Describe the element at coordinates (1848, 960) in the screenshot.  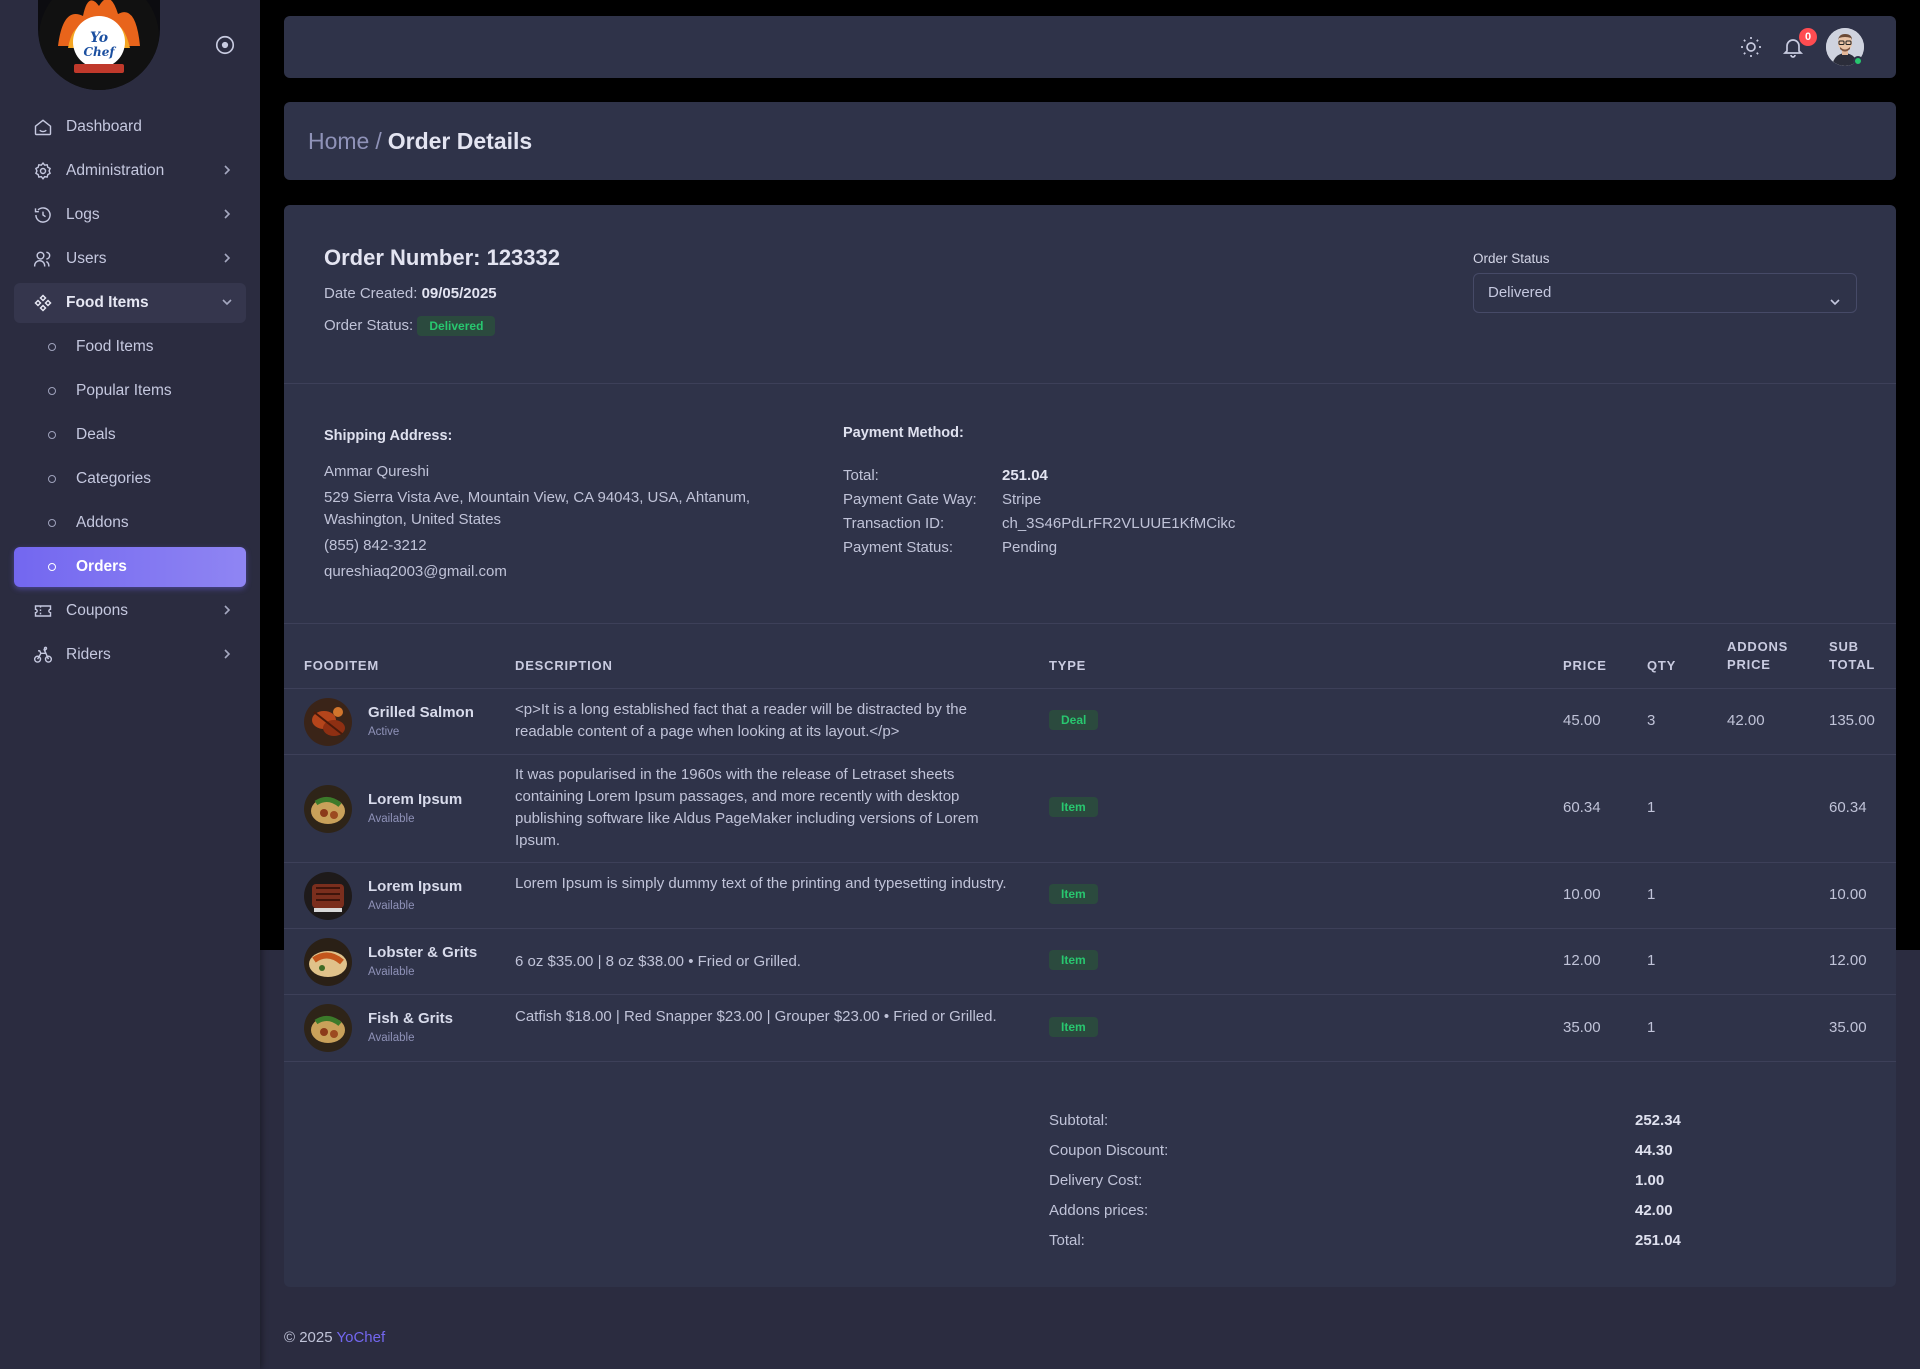
I see `sub-total-cell: 12.00` at that location.